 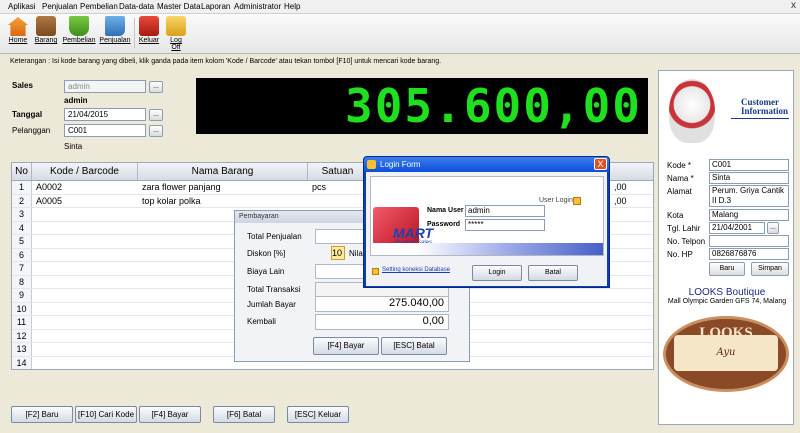 What do you see at coordinates (215, 6) in the screenshot?
I see `menu-laporan: Laporan` at bounding box center [215, 6].